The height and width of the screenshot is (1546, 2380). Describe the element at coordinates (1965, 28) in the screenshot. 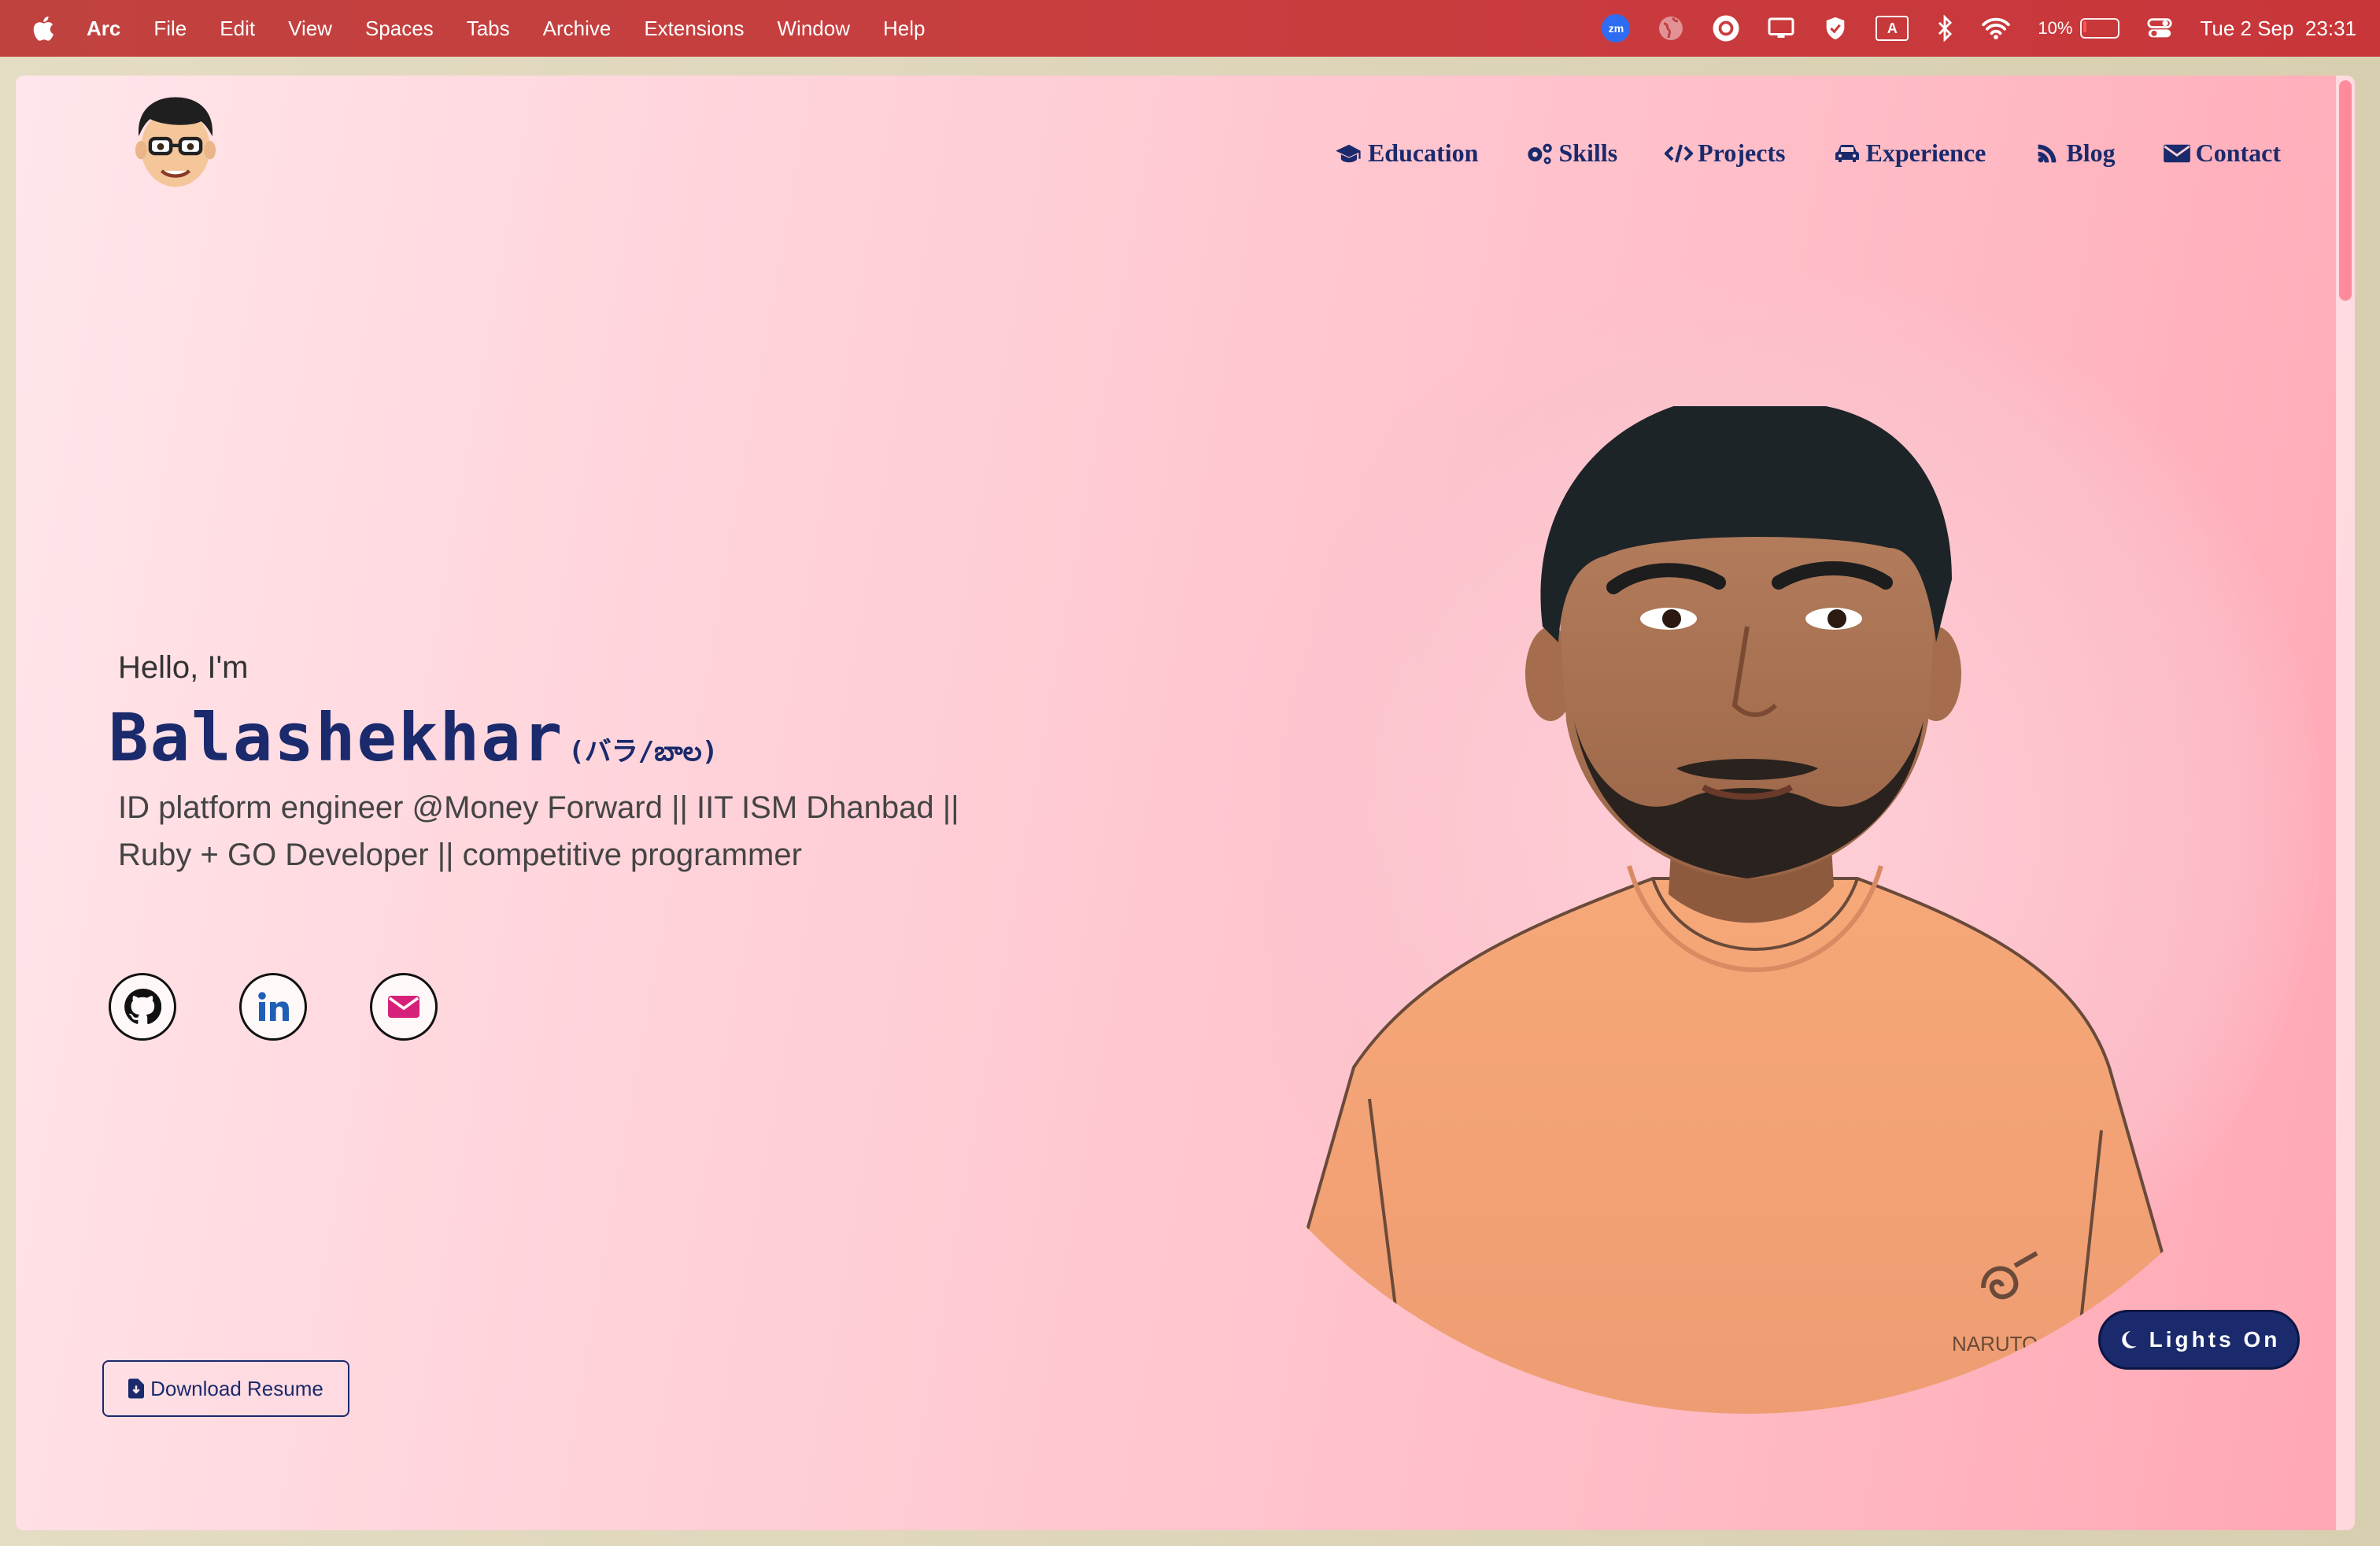

I see `status-area: zm A 10% Tue 2 Sep 23:31` at that location.